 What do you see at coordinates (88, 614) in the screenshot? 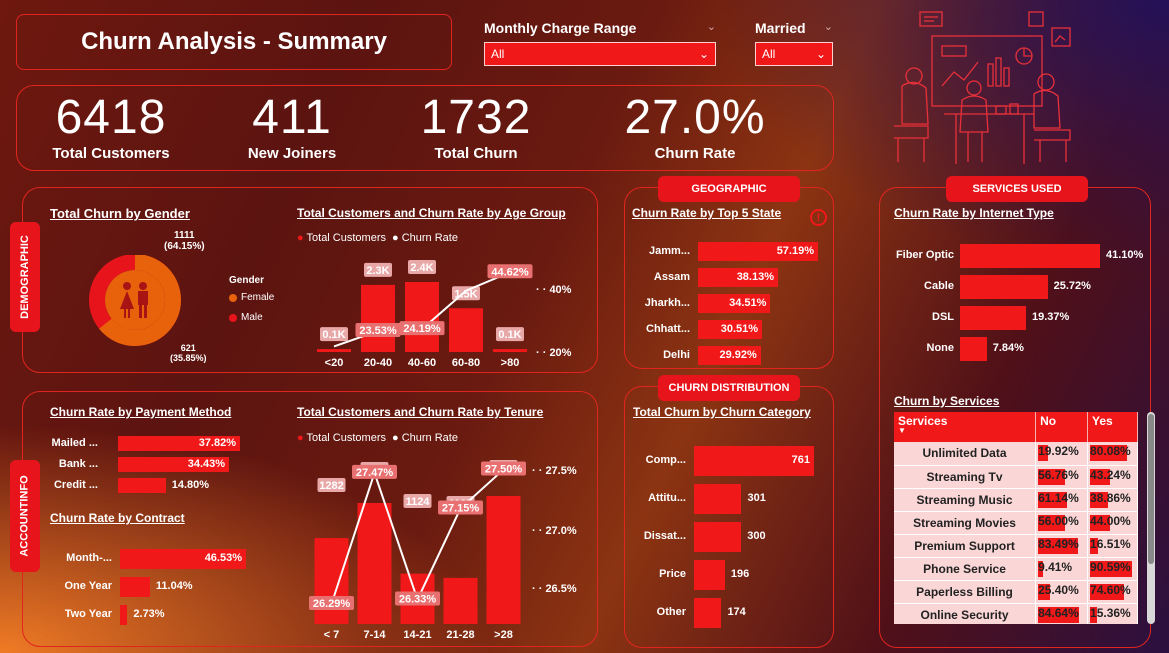
I see `bar-category-label: Two Year` at bounding box center [88, 614].